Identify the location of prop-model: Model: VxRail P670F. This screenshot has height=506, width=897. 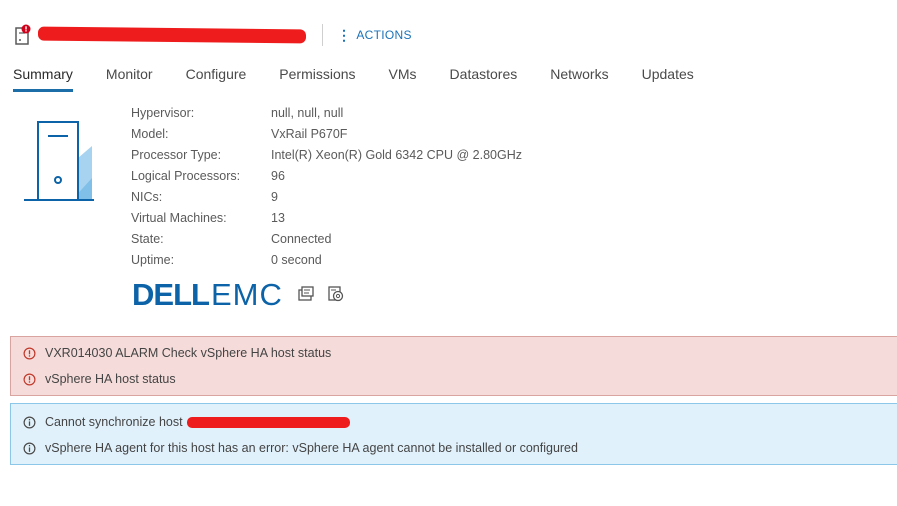
(326, 134).